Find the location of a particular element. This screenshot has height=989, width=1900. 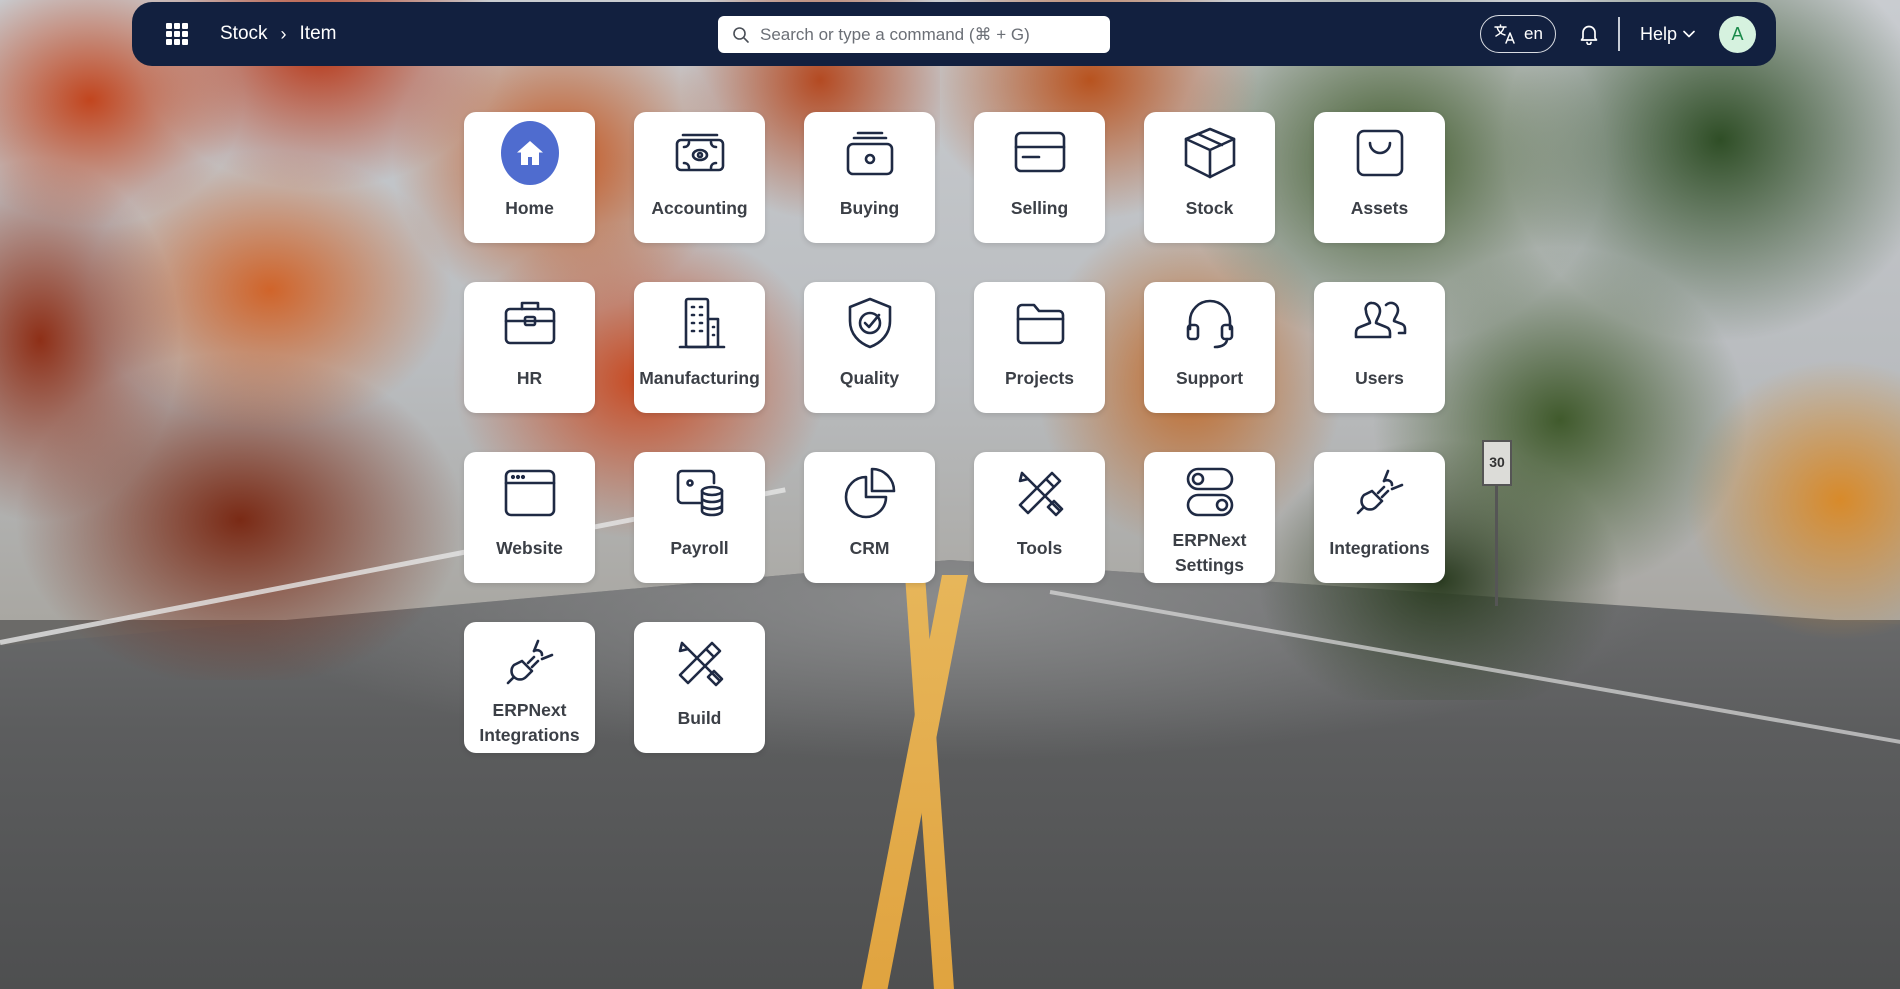

app-tile-website: Website is located at coordinates (529, 517).